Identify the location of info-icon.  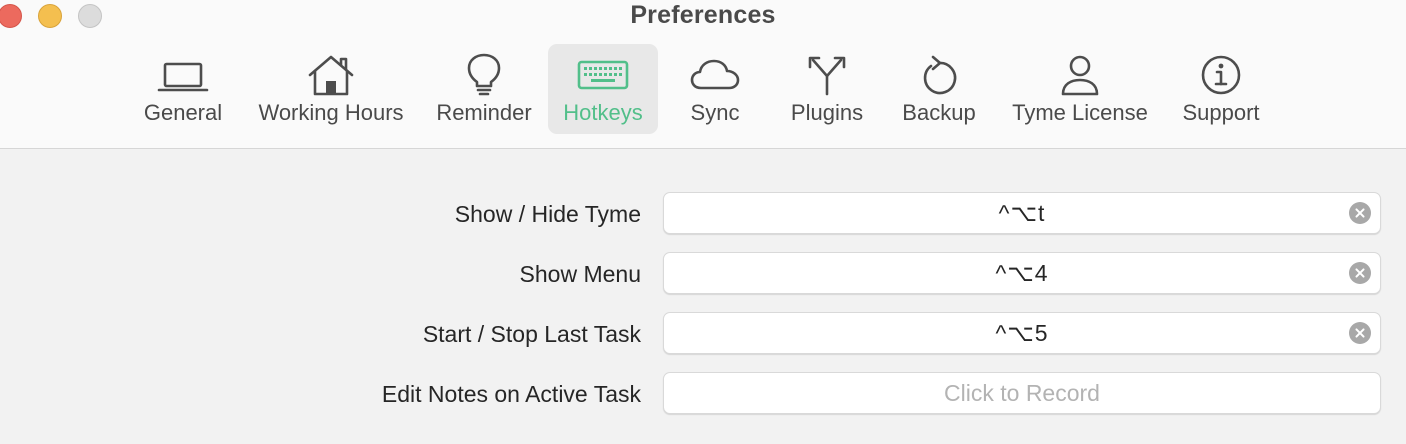
(1221, 75).